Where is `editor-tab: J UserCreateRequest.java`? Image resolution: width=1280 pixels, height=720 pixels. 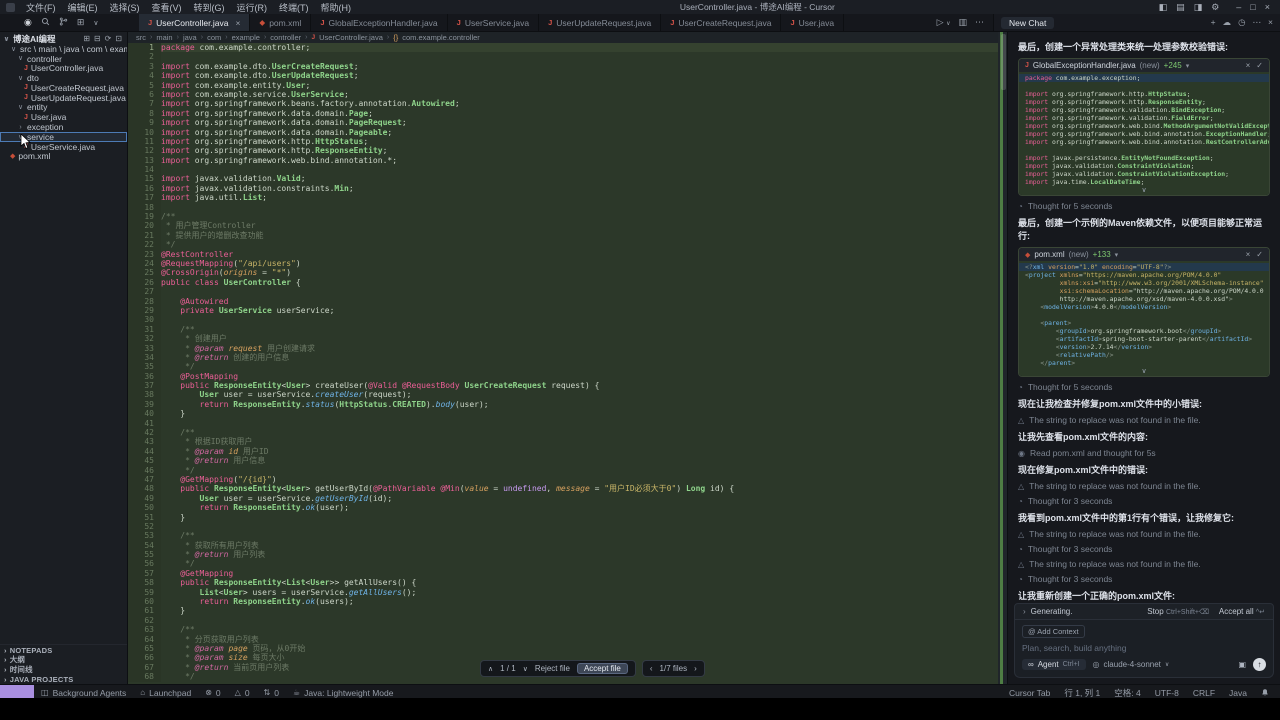 editor-tab: J UserCreateRequest.java is located at coordinates (721, 22).